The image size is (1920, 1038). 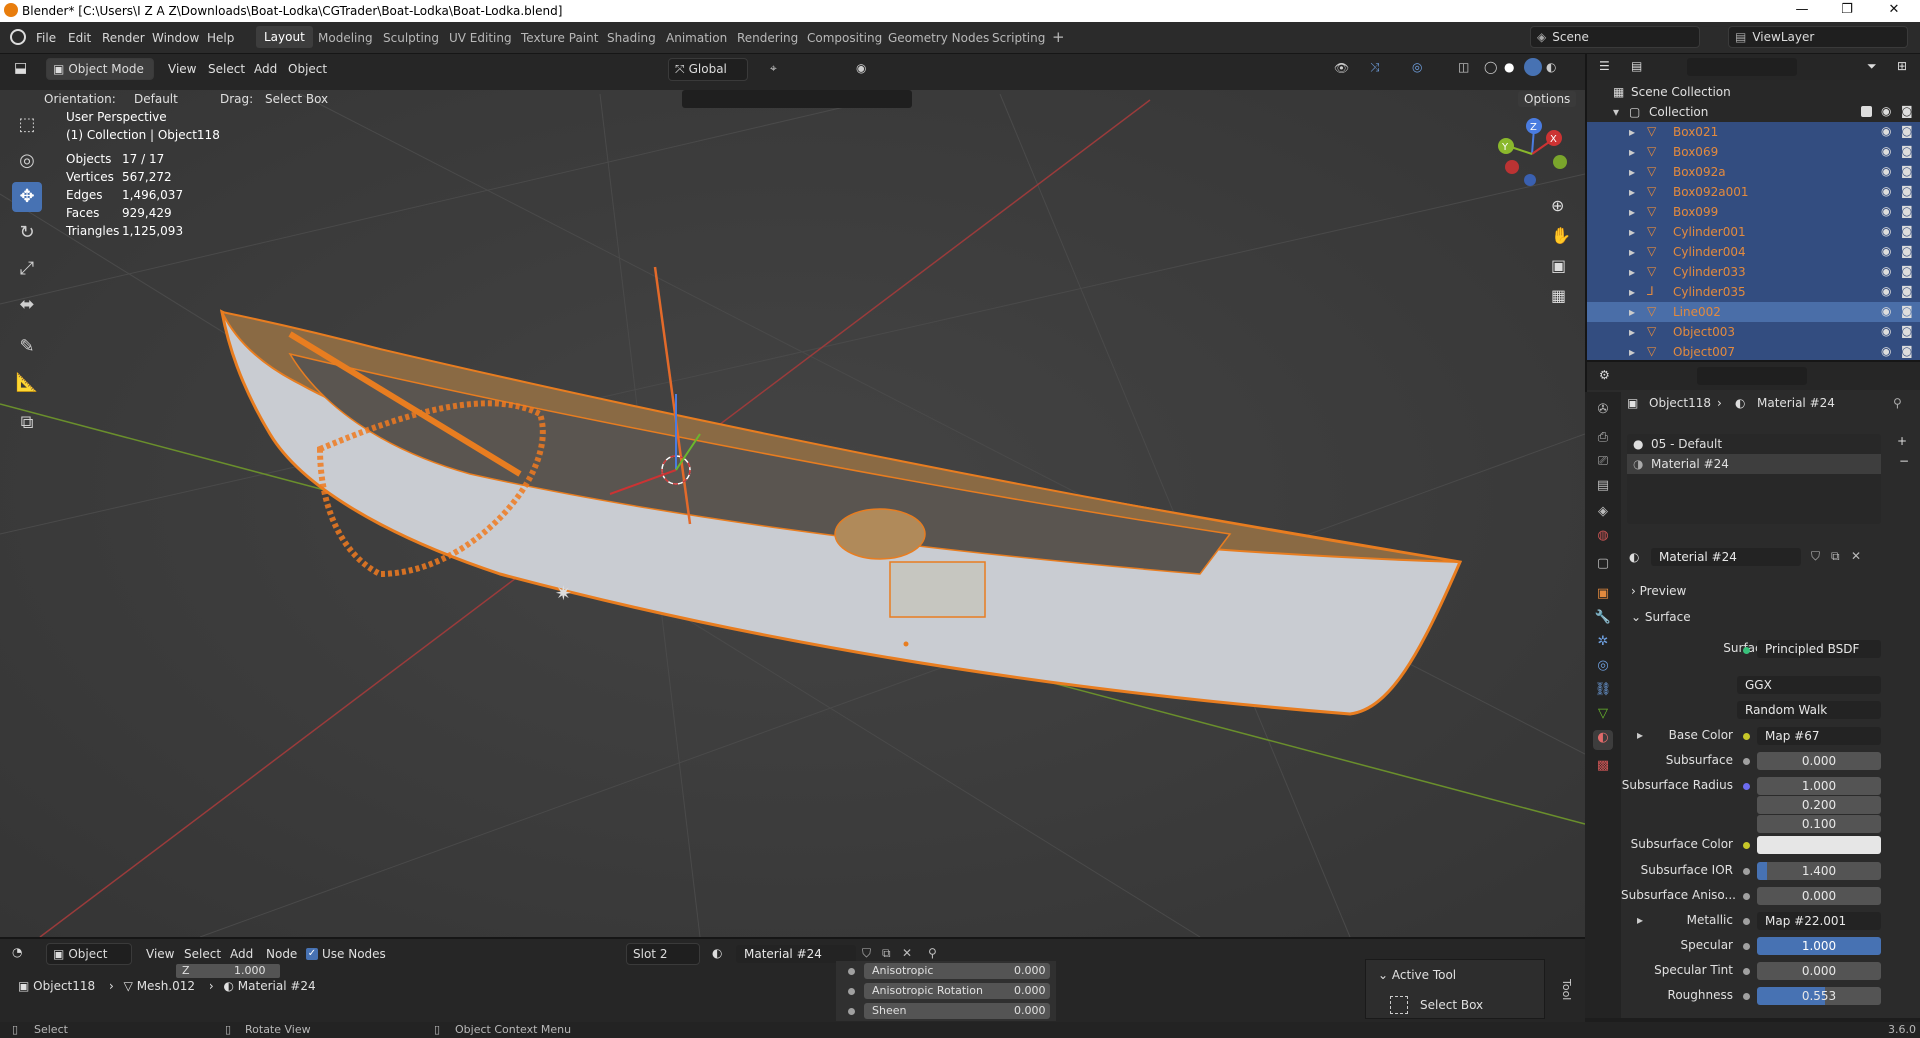 What do you see at coordinates (1603, 464) in the screenshot?
I see `output-tab-icon: ⎚` at bounding box center [1603, 464].